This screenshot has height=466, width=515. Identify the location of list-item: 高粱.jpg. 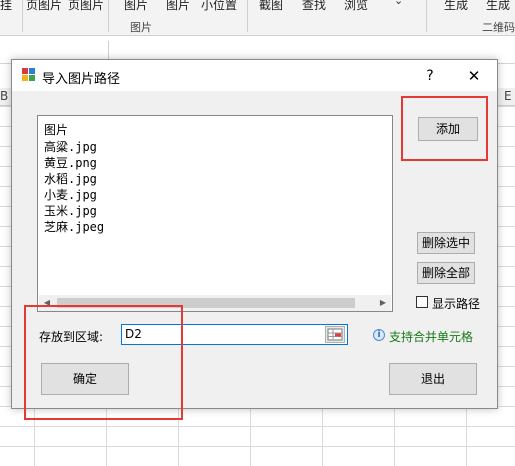
(74, 147).